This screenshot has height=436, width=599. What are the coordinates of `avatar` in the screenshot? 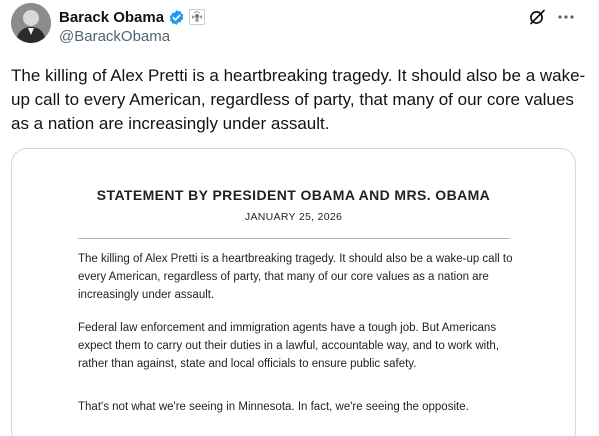 It's located at (31, 23).